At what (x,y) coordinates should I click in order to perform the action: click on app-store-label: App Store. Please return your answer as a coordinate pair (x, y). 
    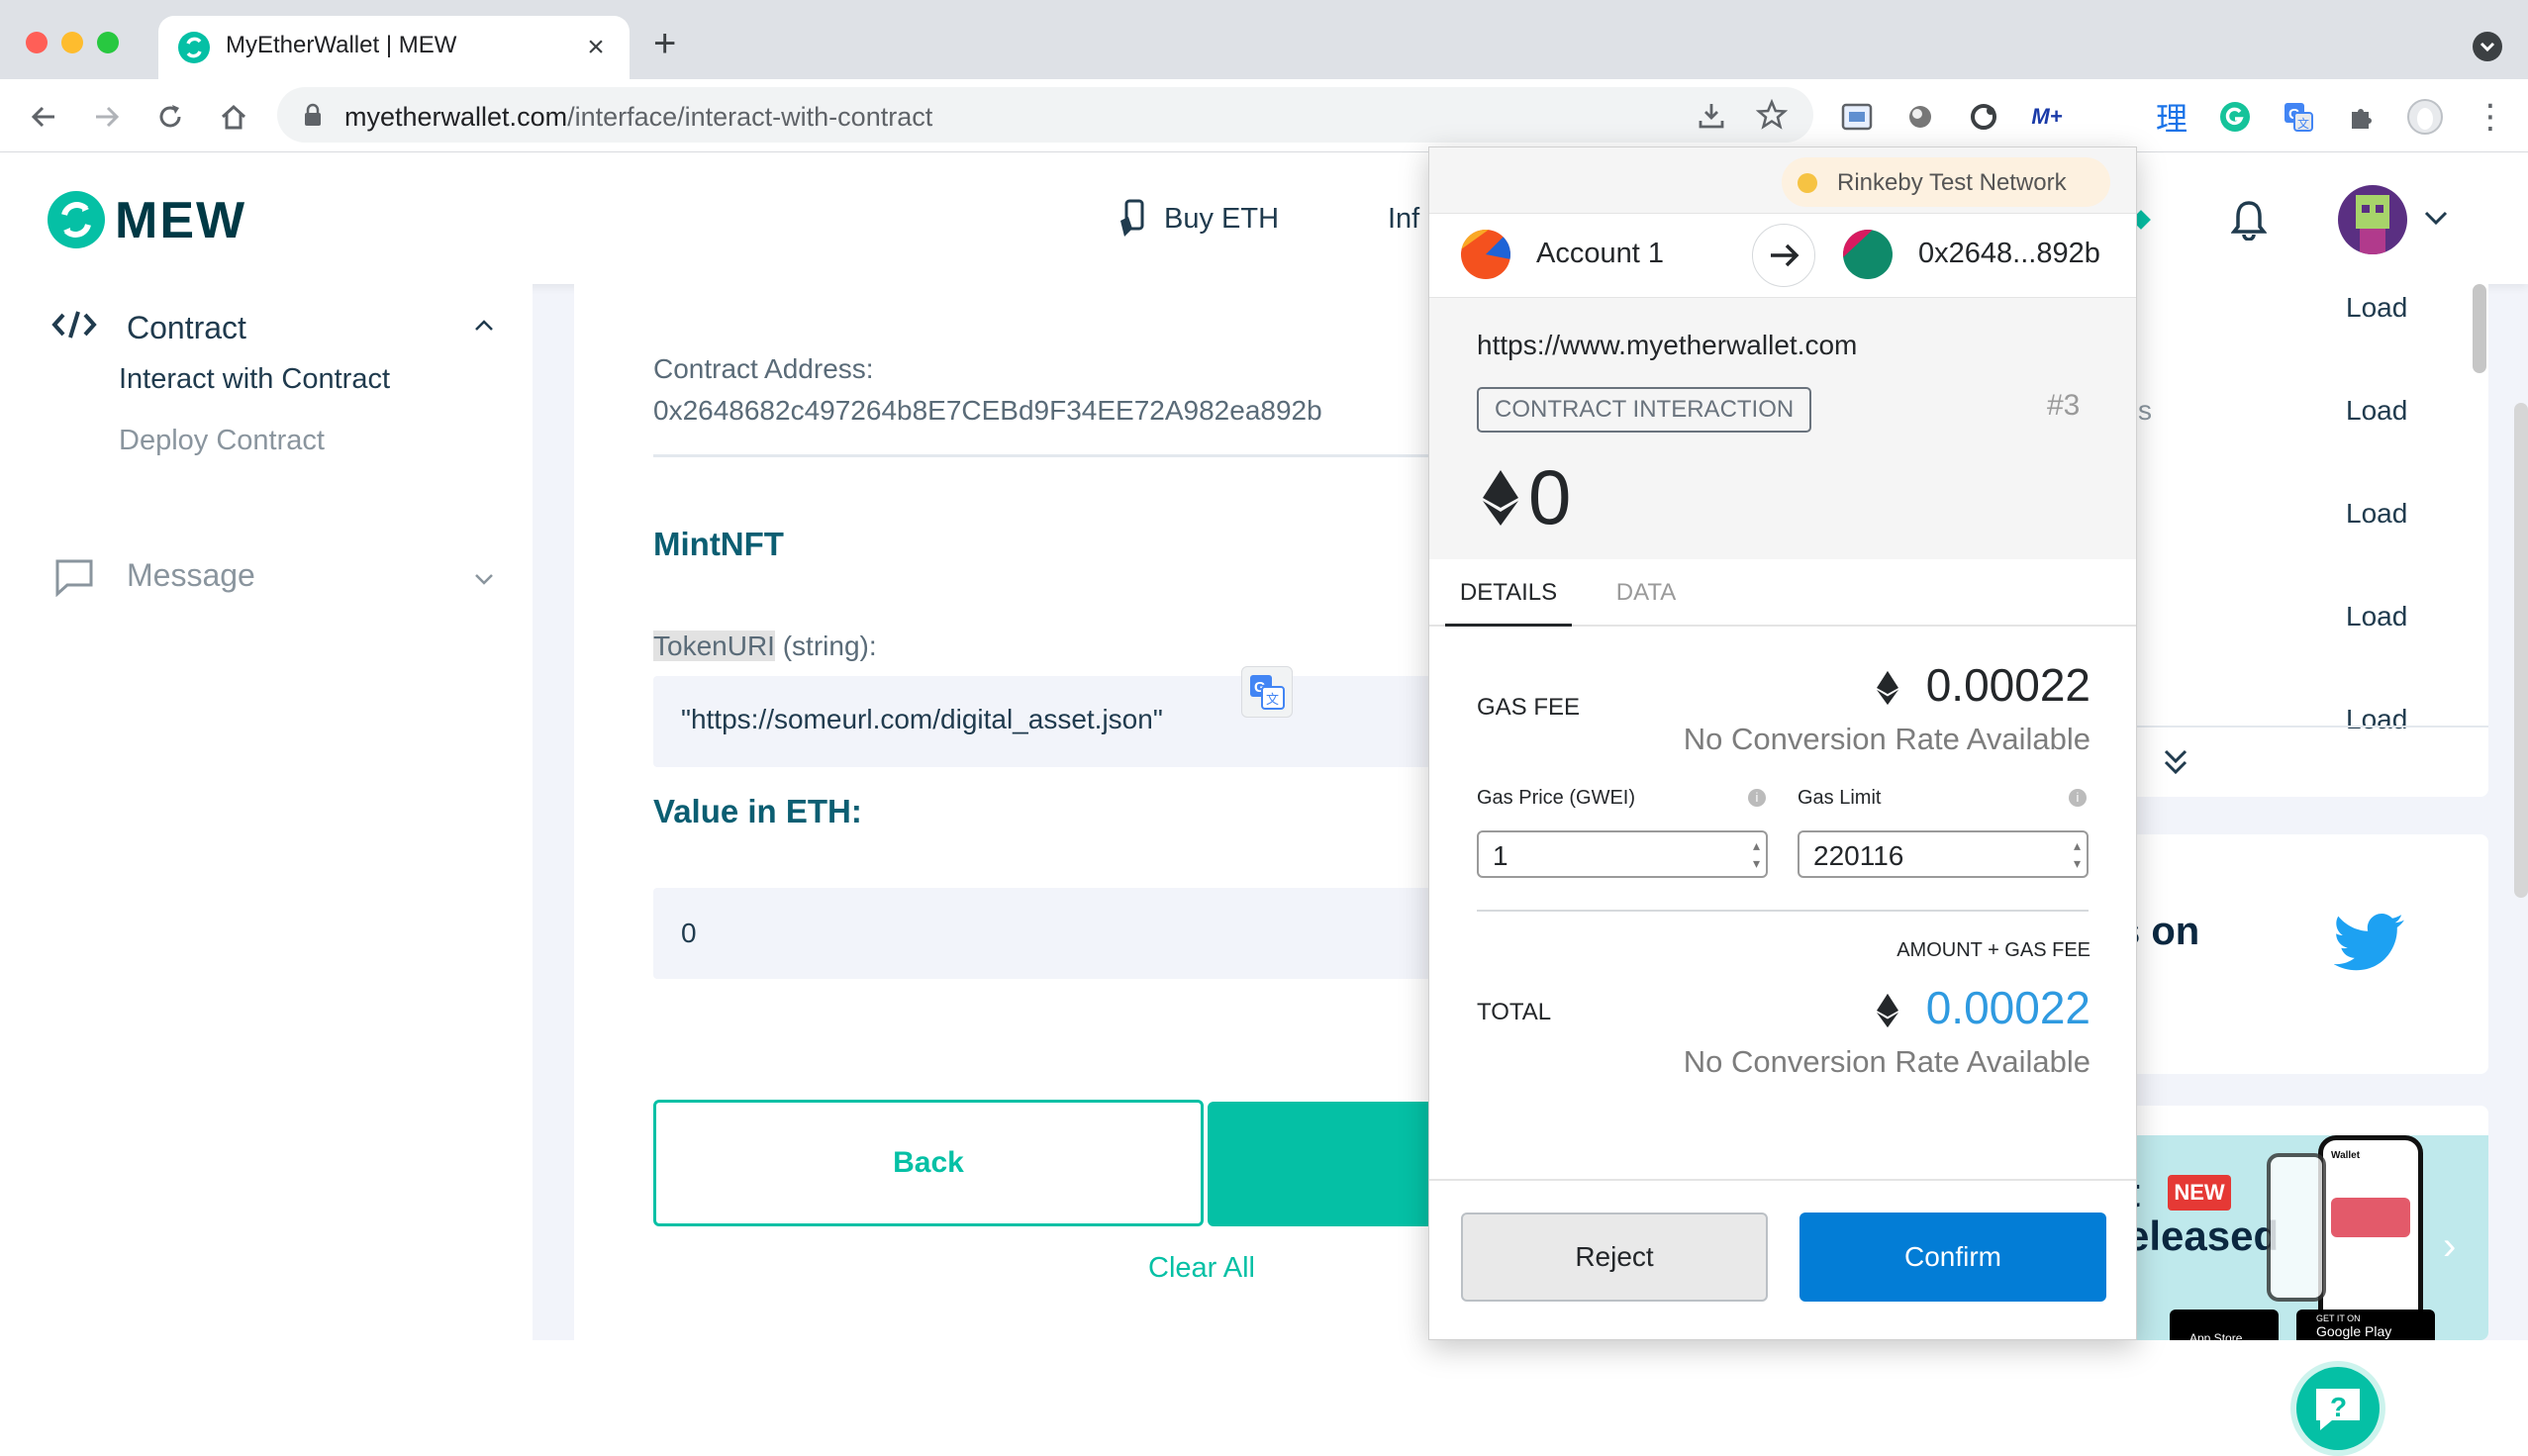
    Looking at the image, I should click on (2216, 1335).